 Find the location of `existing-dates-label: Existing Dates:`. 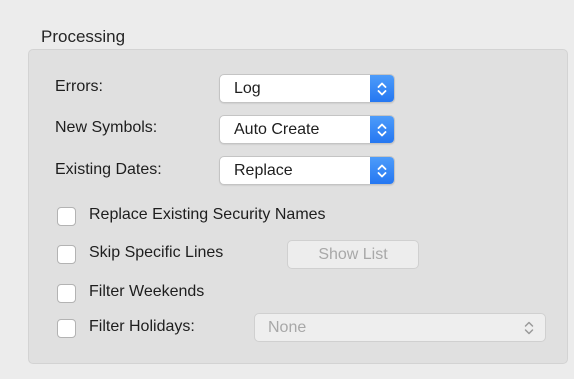

existing-dates-label: Existing Dates: is located at coordinates (108, 169).